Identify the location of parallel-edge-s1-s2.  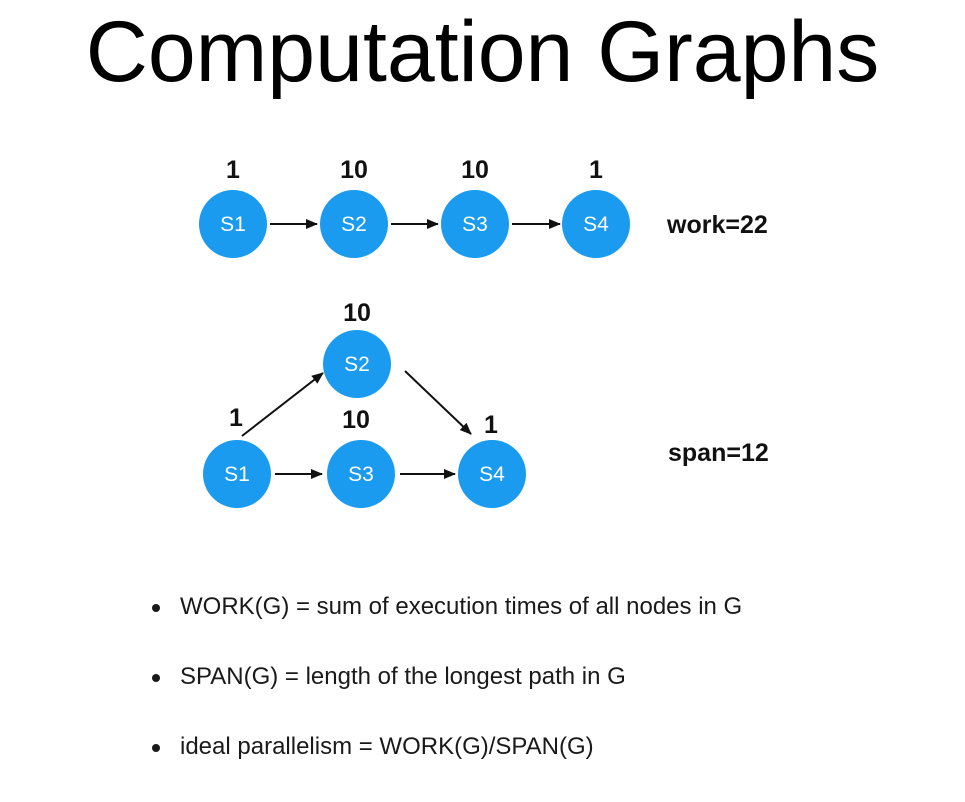
(282, 404).